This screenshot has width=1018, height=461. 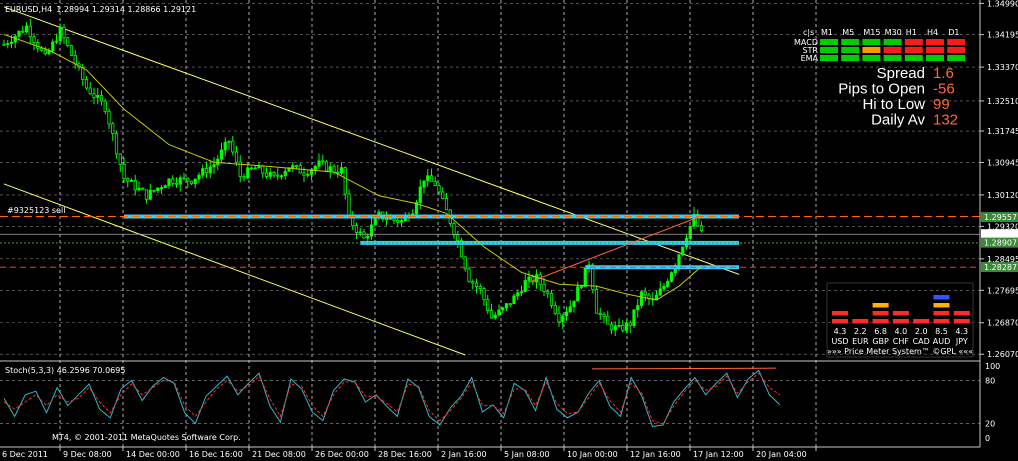 What do you see at coordinates (342, 454) in the screenshot?
I see `x-tick-label: 26 Dec 00:00` at bounding box center [342, 454].